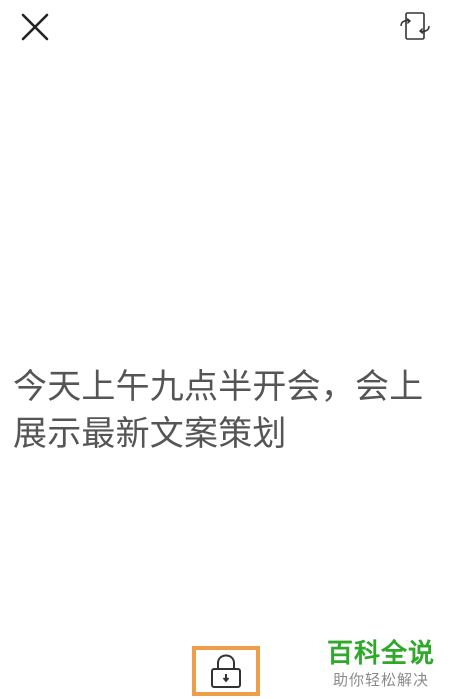  Describe the element at coordinates (380, 680) in the screenshot. I see `watermark-subtitle: 助你轻松解决` at that location.